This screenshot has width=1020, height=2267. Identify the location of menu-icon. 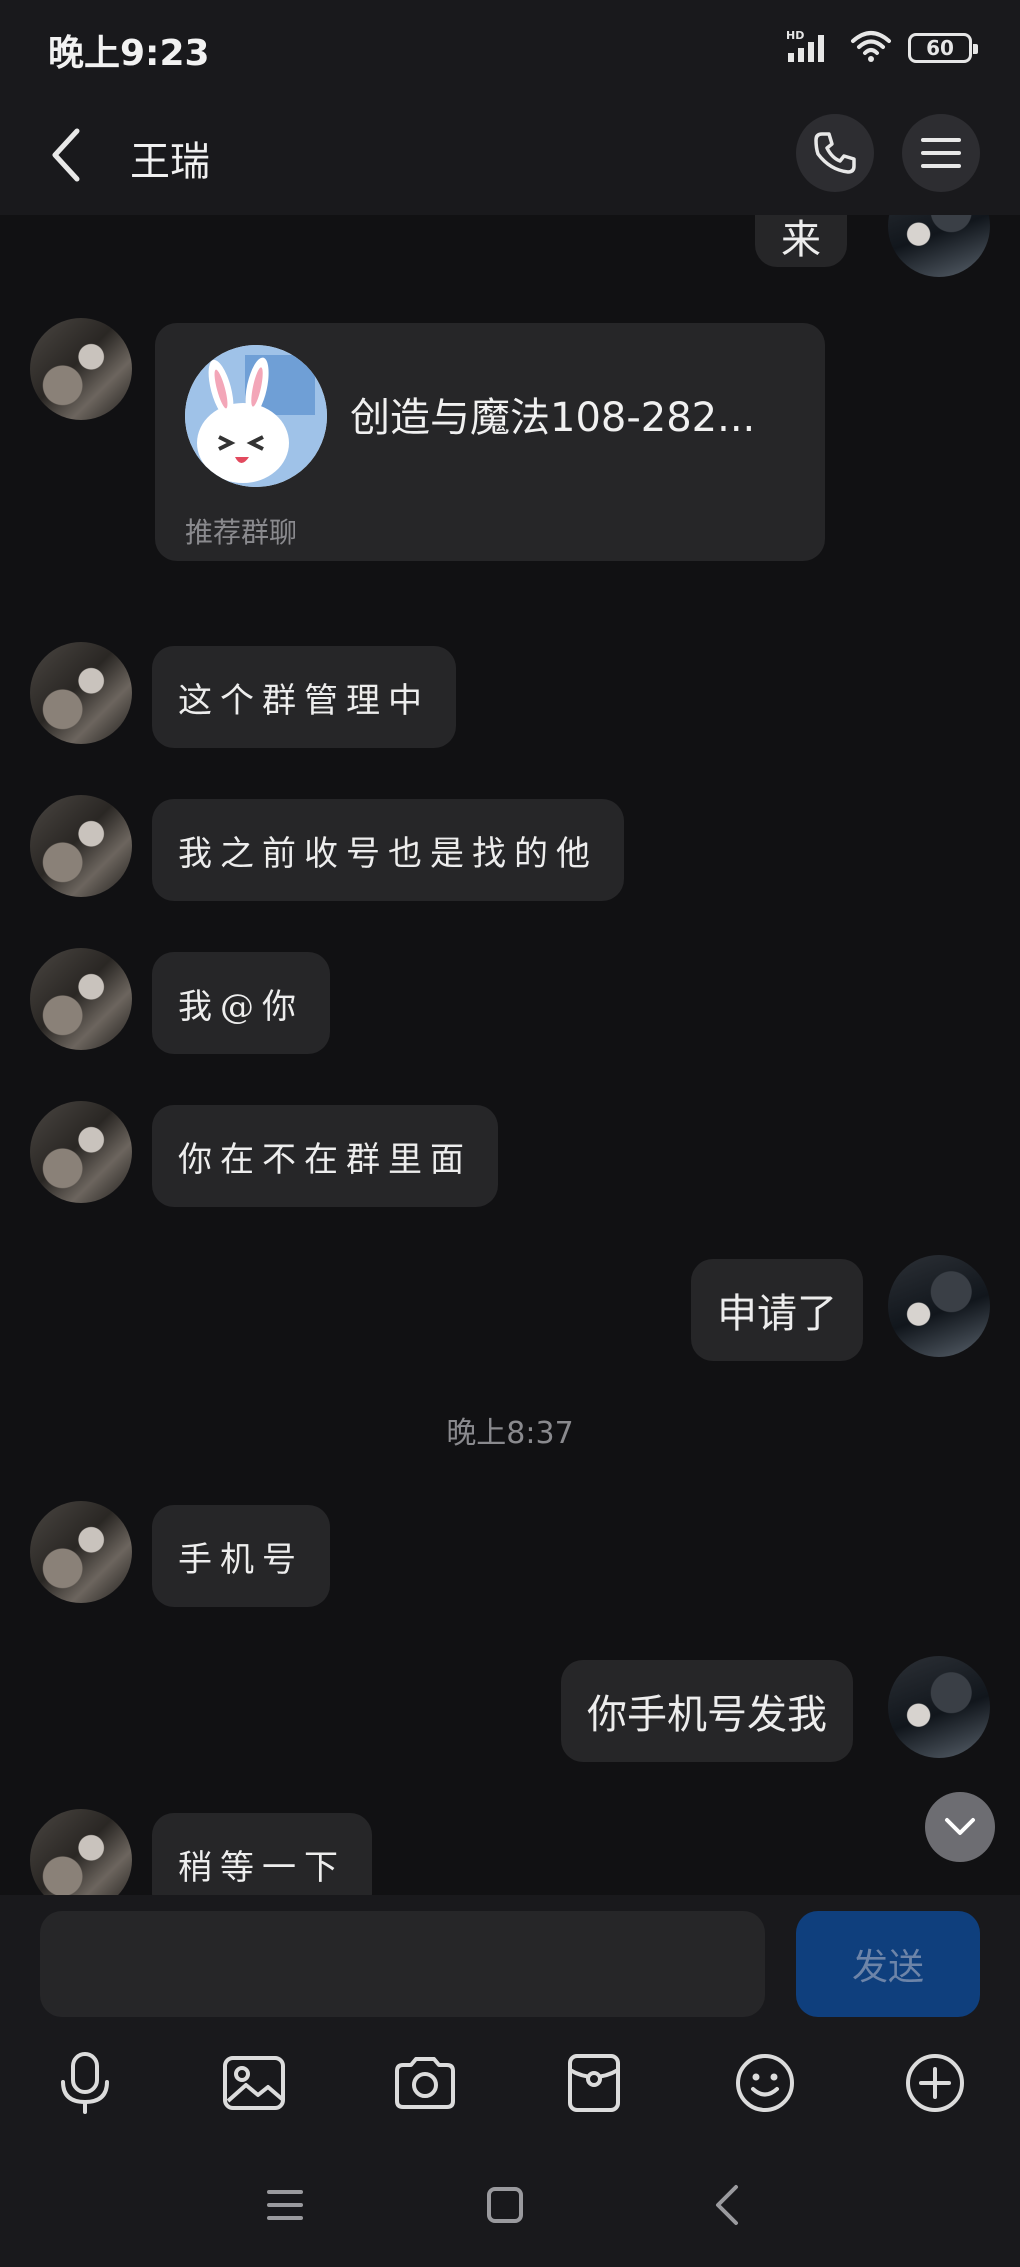
(941, 153).